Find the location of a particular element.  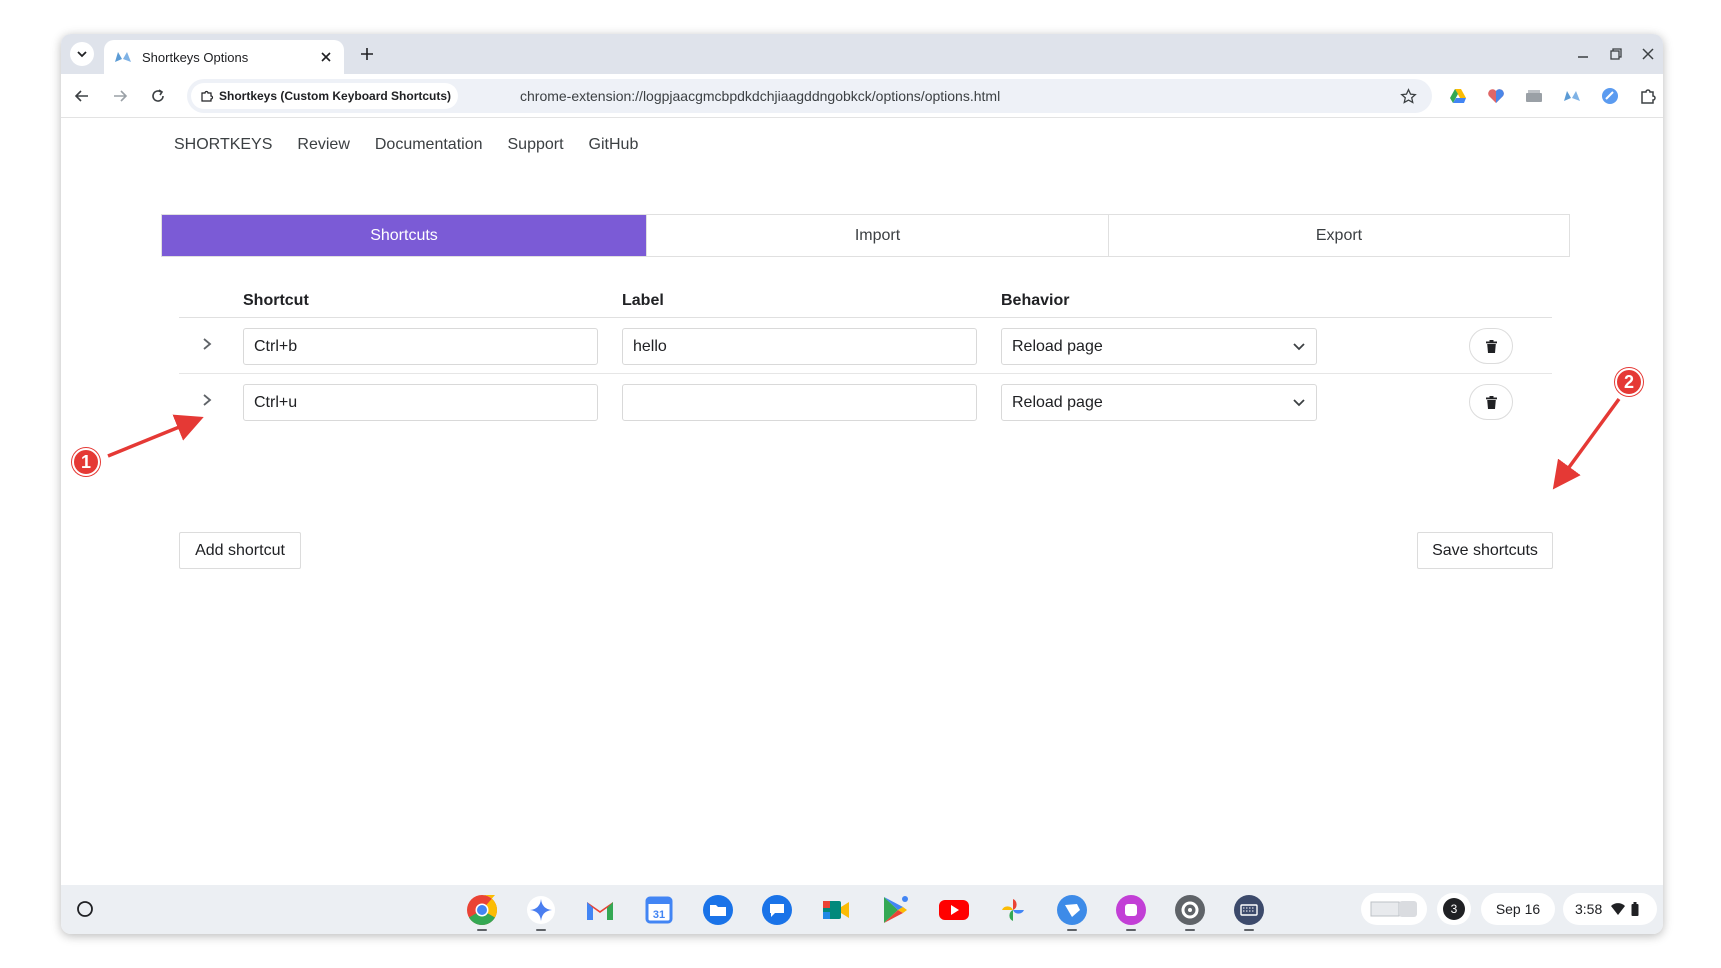

launcher-circle-icon is located at coordinates (85, 909).